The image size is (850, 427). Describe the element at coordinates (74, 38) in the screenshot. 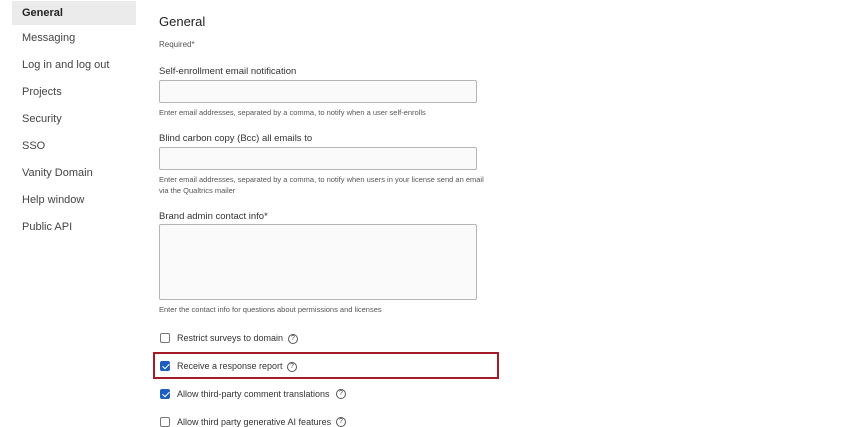

I see `sidebar-item-messaging: Messaging` at that location.